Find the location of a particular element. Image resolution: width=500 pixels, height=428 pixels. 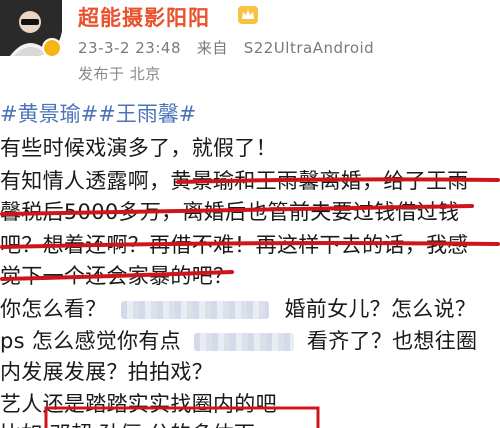

username: 超能摄影阳阳 is located at coordinates (144, 17).